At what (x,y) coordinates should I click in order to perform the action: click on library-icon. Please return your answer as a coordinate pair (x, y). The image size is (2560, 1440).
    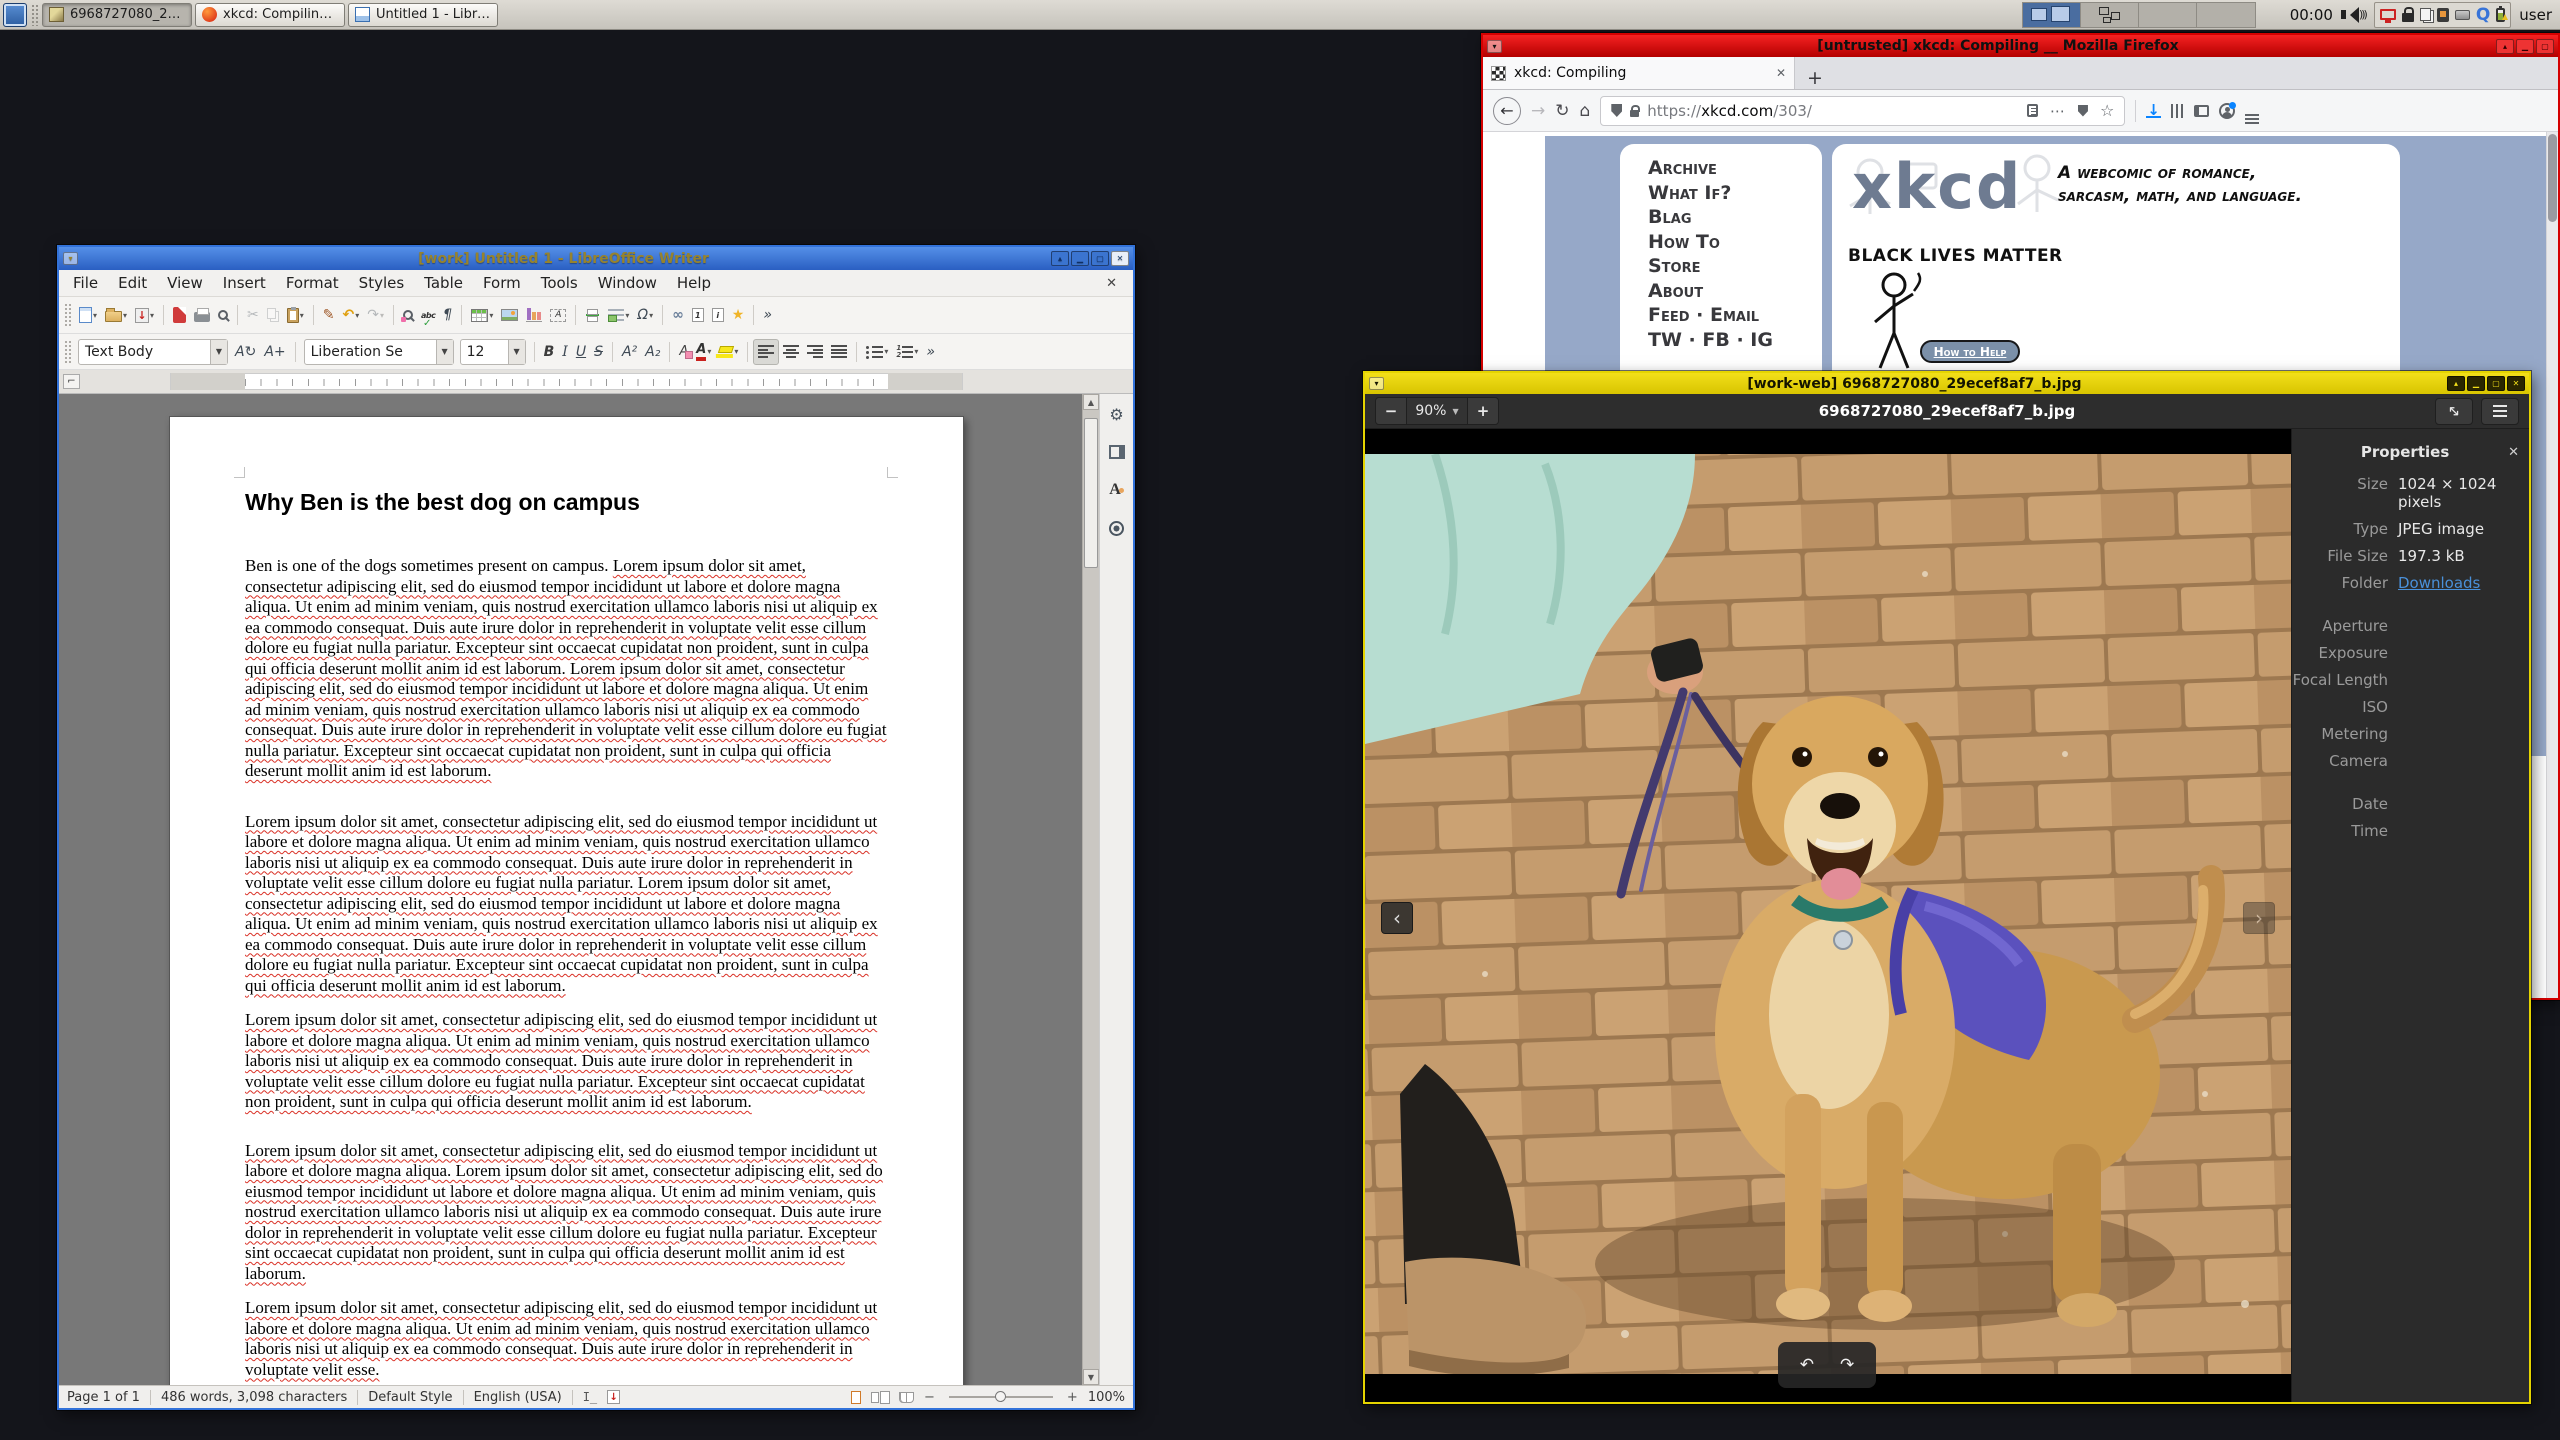
    Looking at the image, I should click on (2177, 110).